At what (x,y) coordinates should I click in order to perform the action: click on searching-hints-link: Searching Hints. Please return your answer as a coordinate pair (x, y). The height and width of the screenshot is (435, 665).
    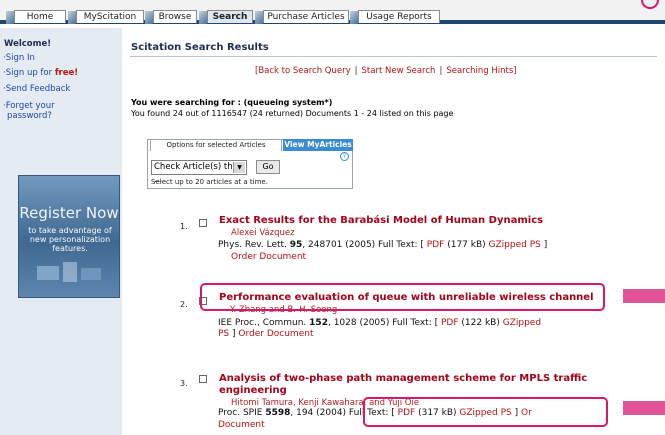
    Looking at the image, I should click on (479, 71).